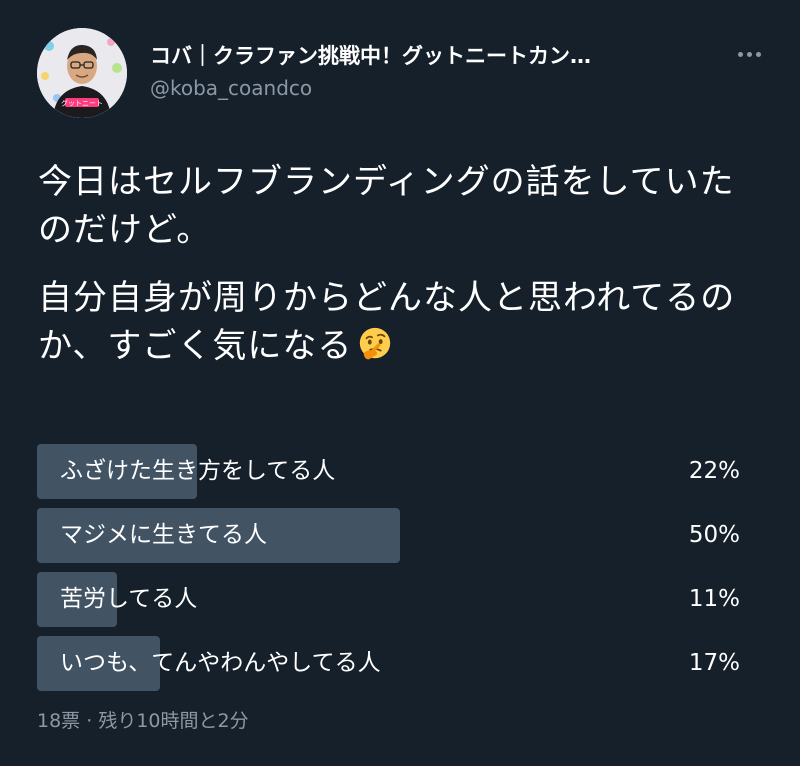  What do you see at coordinates (220, 663) in the screenshot?
I see `poll-option-label: いつも、てんやわんやしてる人` at bounding box center [220, 663].